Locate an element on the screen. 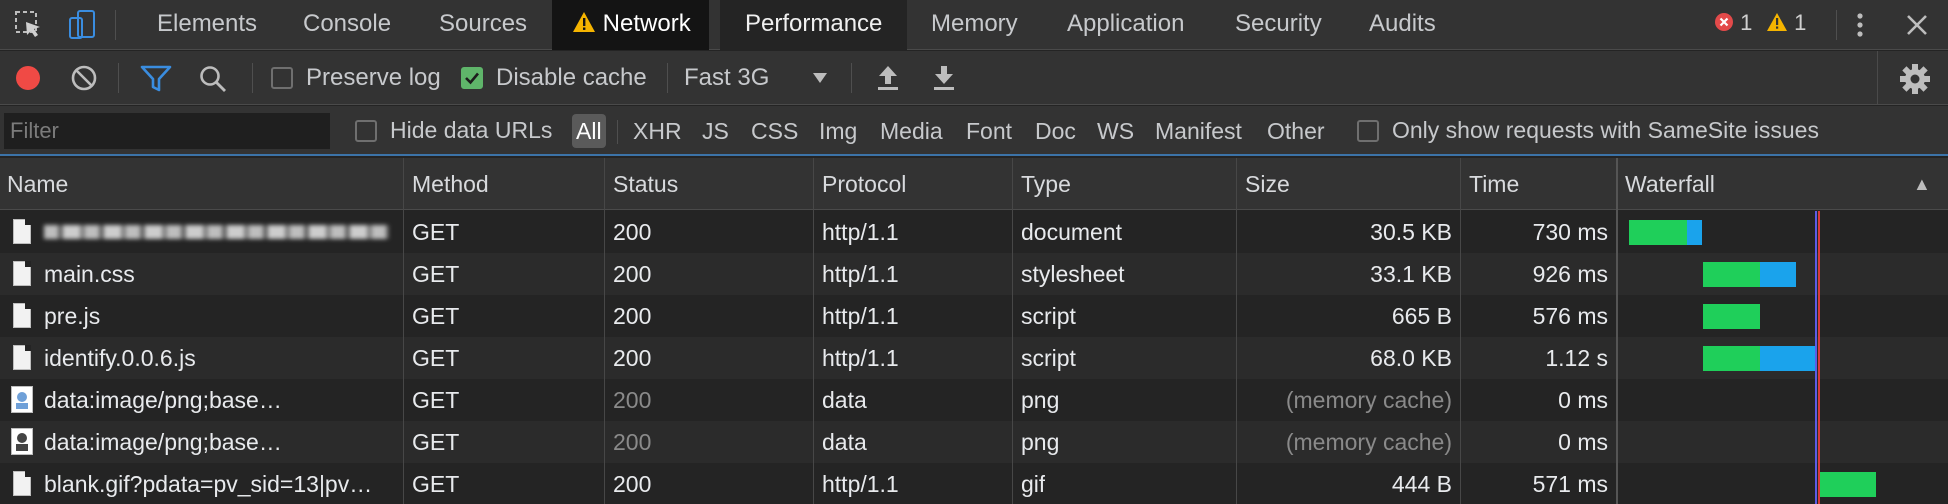 Image resolution: width=1948 pixels, height=504 pixels. disable-cache-checkbox is located at coordinates (472, 78).